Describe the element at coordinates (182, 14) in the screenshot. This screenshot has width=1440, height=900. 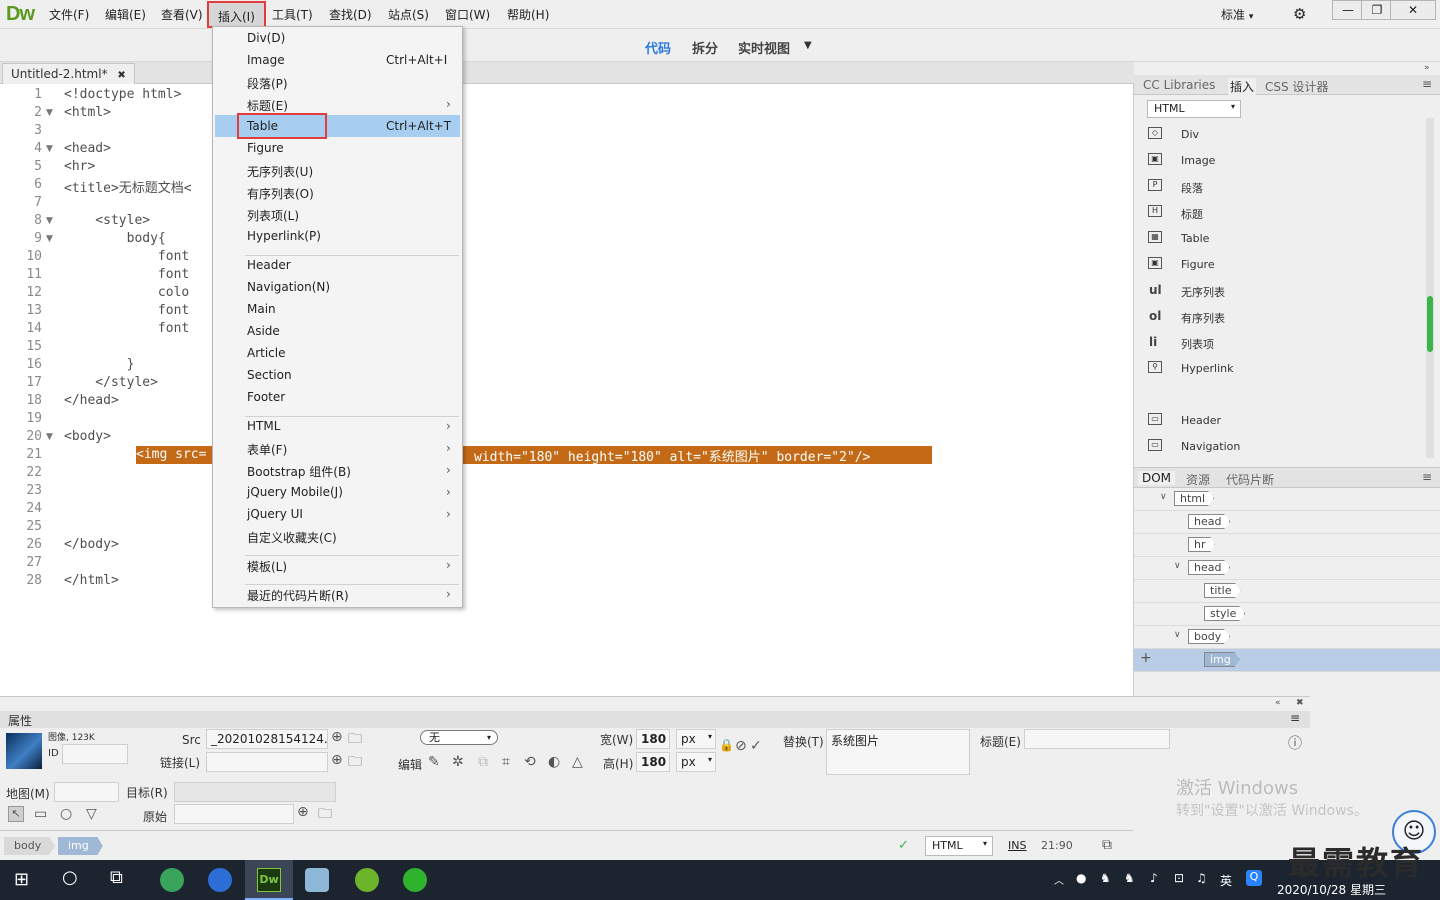
I see `menu-view: 查看(V)` at that location.